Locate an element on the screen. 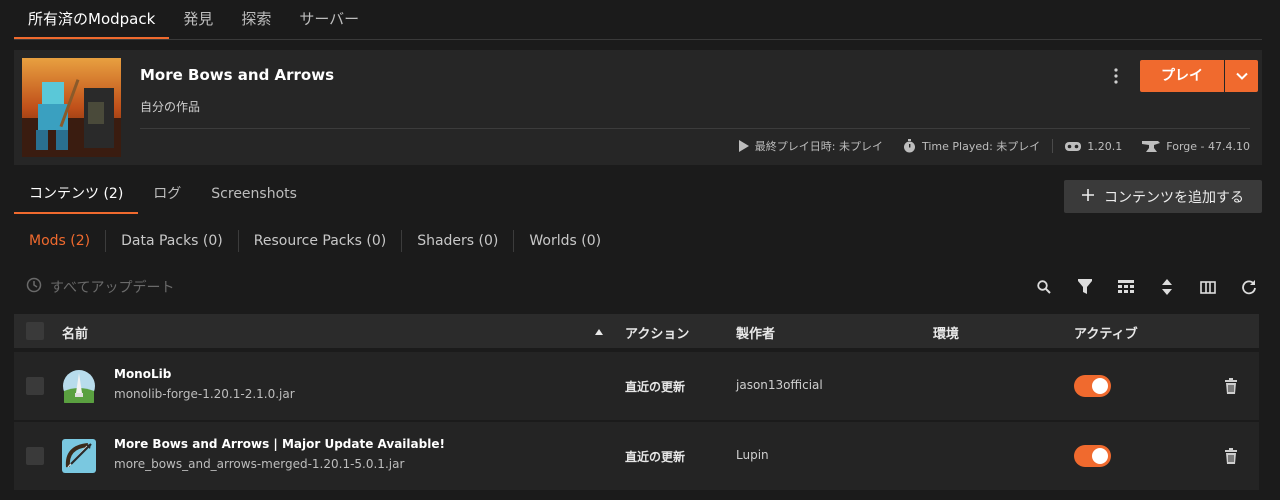 The height and width of the screenshot is (500, 1280). table-header: 名前 アクション 製作者 環境 アクティブ is located at coordinates (636, 331).